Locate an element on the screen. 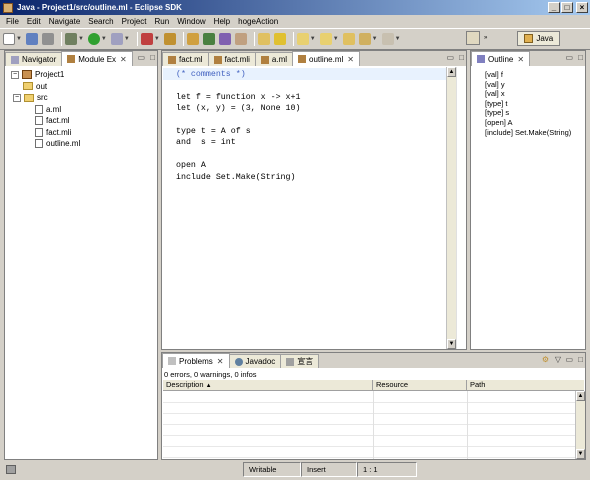 This screenshot has width=590, height=480. outline-item: [val] f is located at coordinates (528, 75).